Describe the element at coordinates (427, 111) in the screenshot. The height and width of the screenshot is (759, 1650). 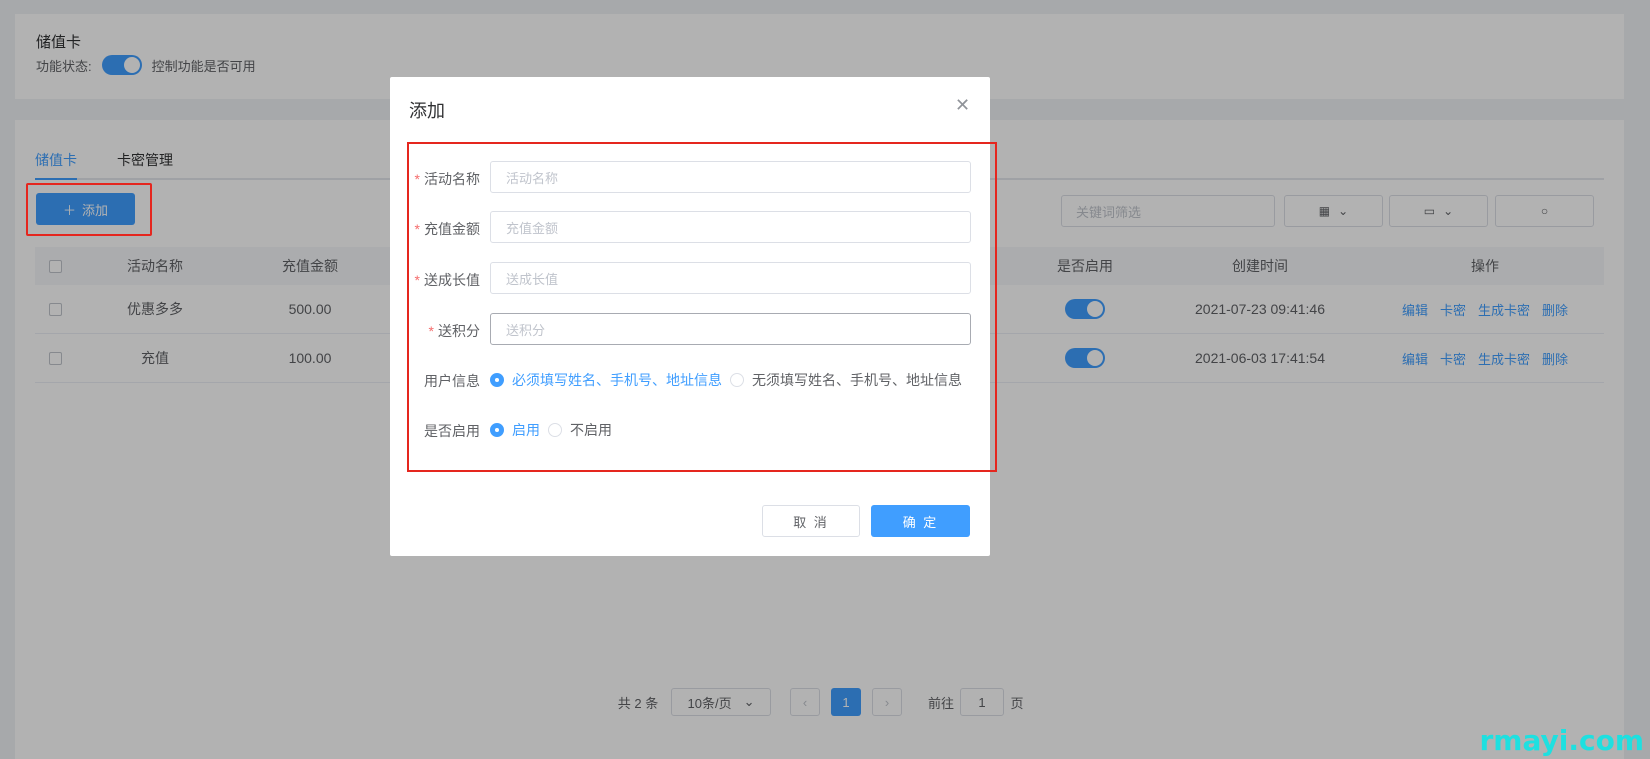
I see `dialog-title: 添加` at that location.